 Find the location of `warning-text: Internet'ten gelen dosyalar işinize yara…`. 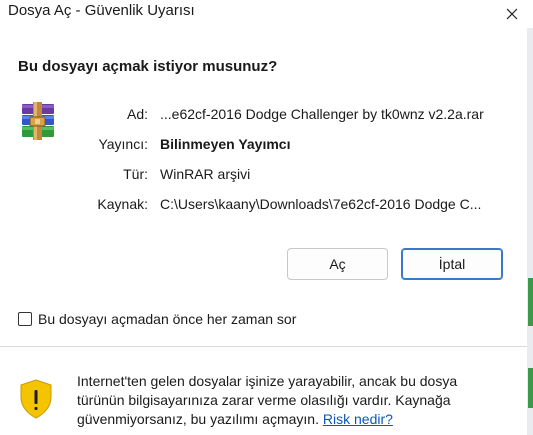

warning-text: Internet'ten gelen dosyalar işinize yara… is located at coordinates (292, 400).